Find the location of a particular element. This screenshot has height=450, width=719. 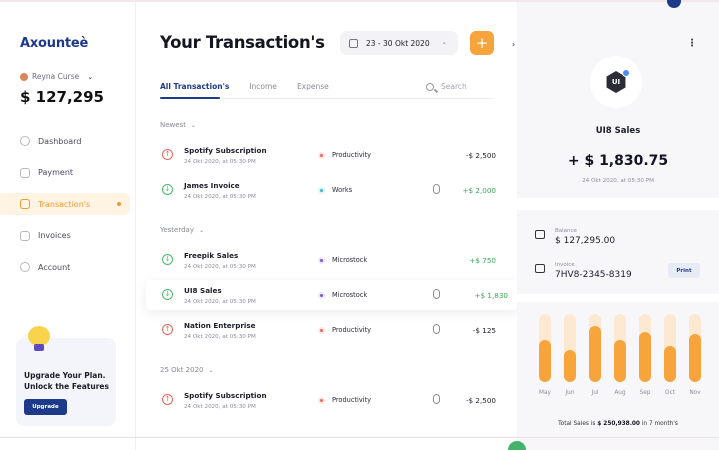

section-label: Newest is located at coordinates (173, 125).